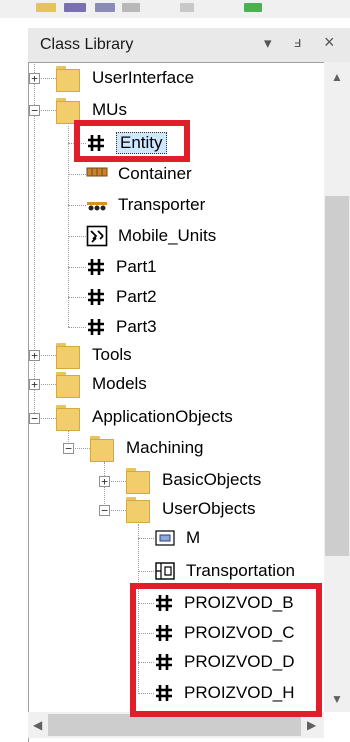 The height and width of the screenshot is (742, 350). I want to click on toolbar-strip, so click(175, 9).